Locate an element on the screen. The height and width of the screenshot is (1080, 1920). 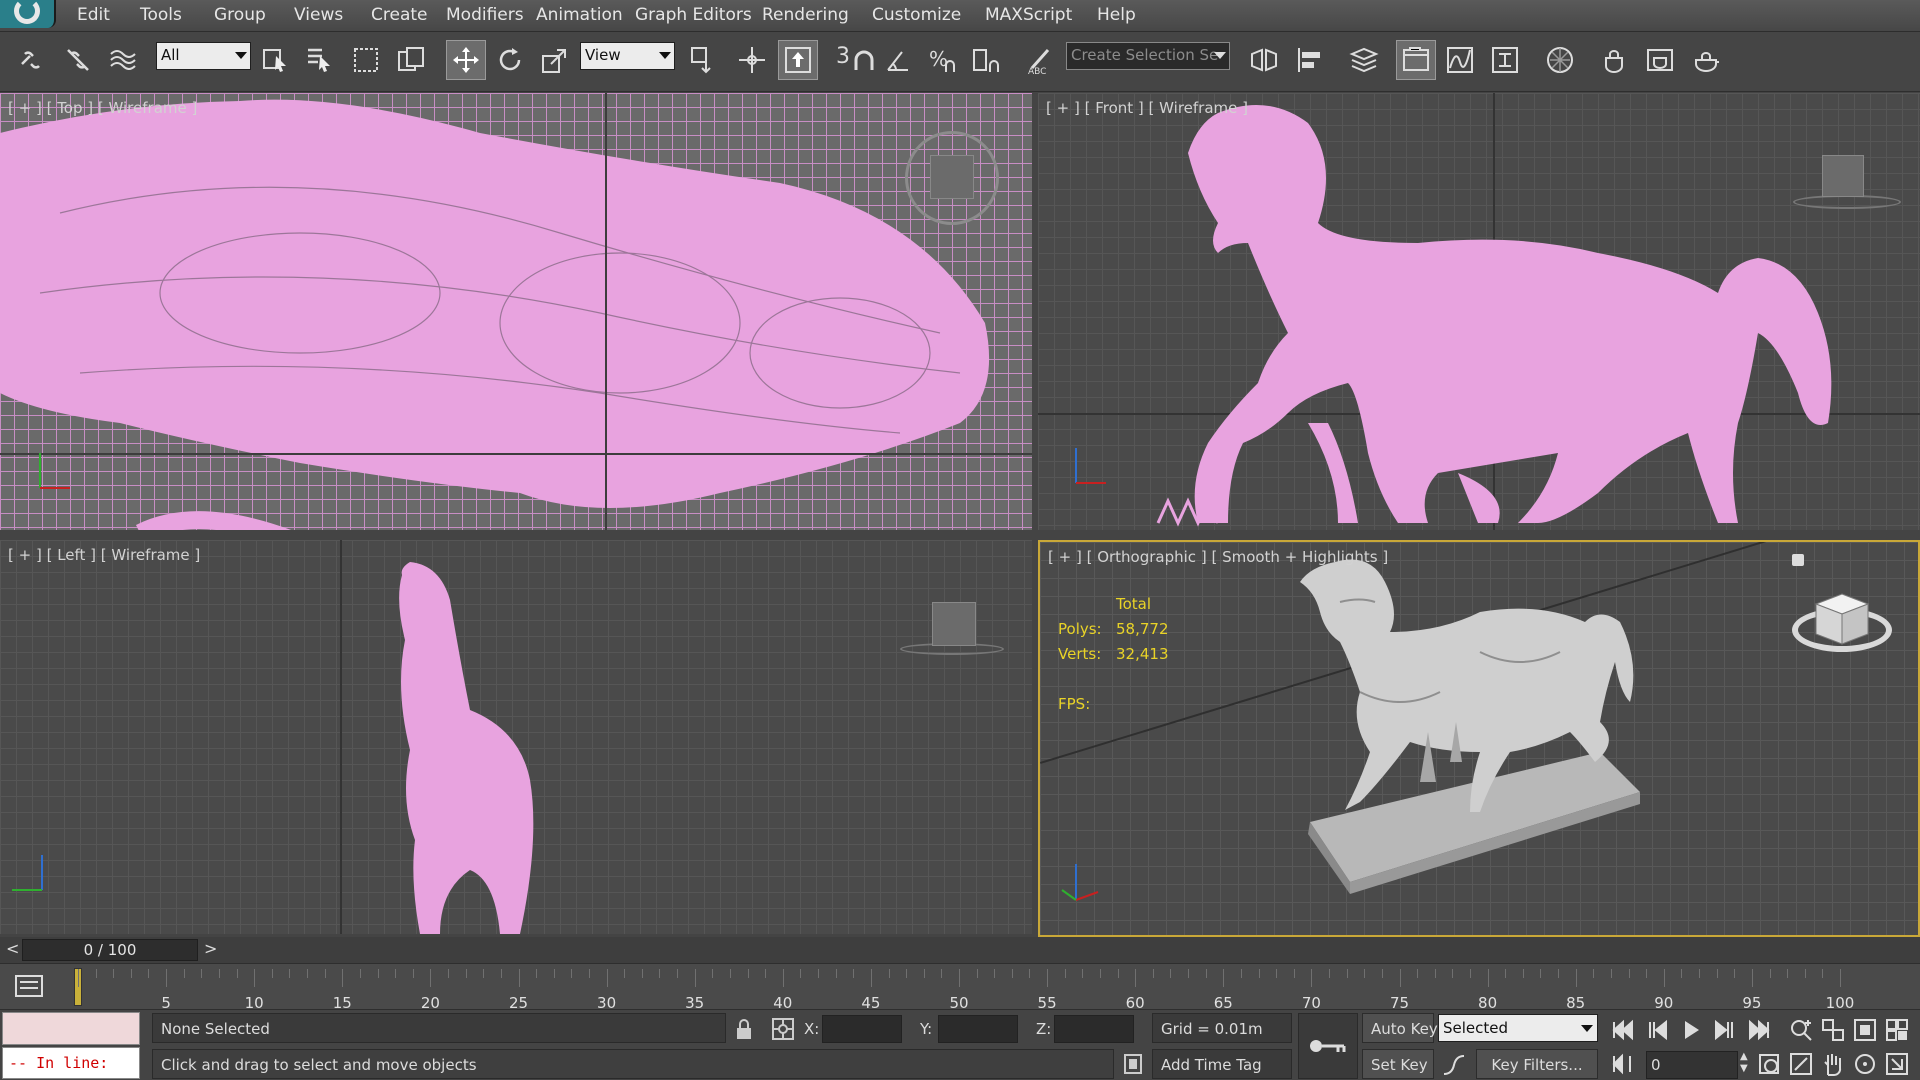
menu-views: Views is located at coordinates (318, 15).